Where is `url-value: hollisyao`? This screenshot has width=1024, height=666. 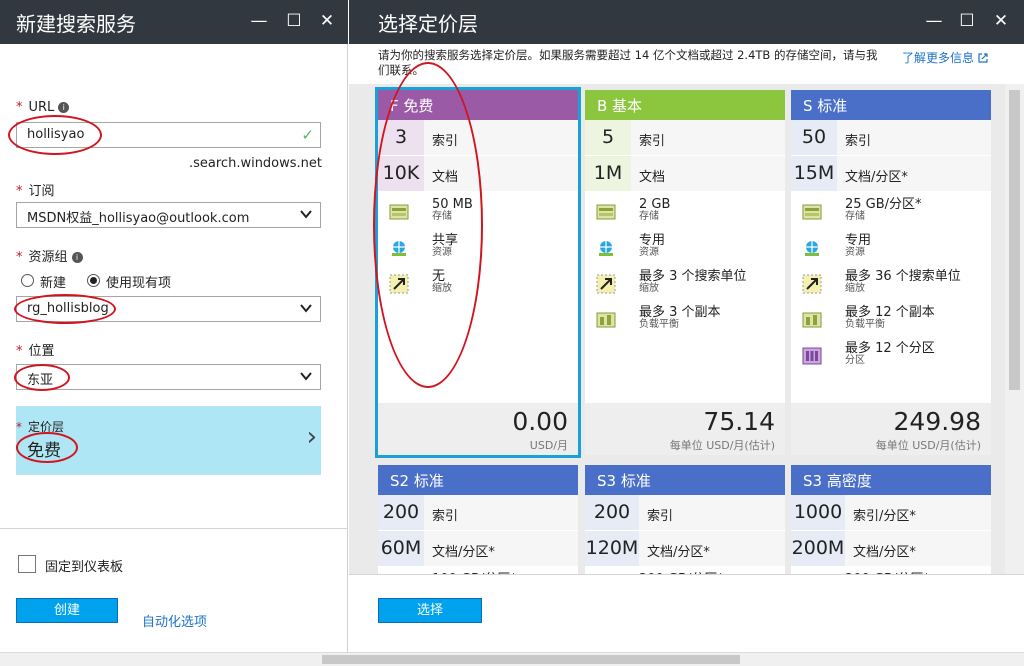
url-value: hollisyao is located at coordinates (56, 134).